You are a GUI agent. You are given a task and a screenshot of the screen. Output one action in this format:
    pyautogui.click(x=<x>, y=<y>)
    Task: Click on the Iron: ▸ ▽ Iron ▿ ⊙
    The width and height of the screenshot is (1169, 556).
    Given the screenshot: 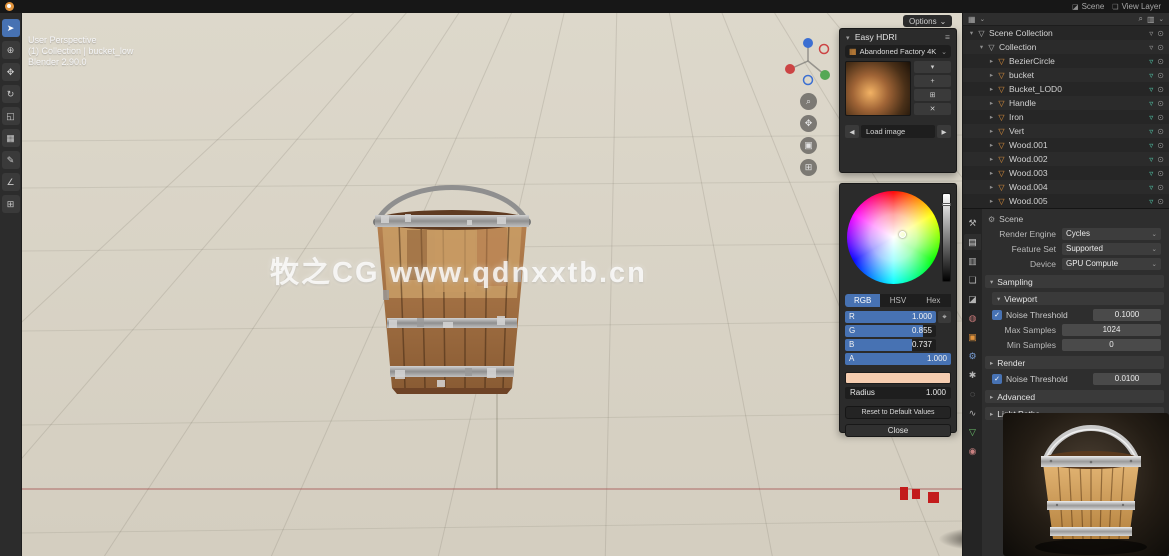 What is the action you would take?
    pyautogui.click(x=1066, y=117)
    